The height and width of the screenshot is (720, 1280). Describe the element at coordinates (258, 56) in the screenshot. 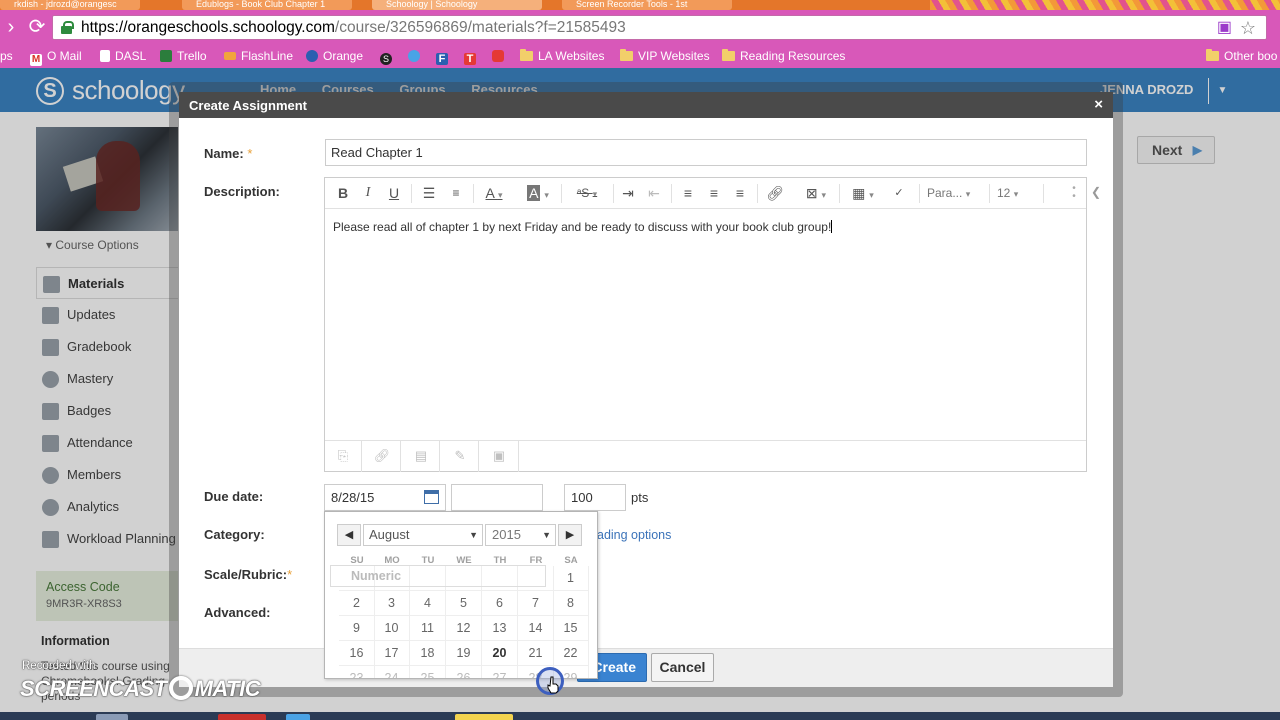

I see `bookmark-flashline: FlashLine` at that location.